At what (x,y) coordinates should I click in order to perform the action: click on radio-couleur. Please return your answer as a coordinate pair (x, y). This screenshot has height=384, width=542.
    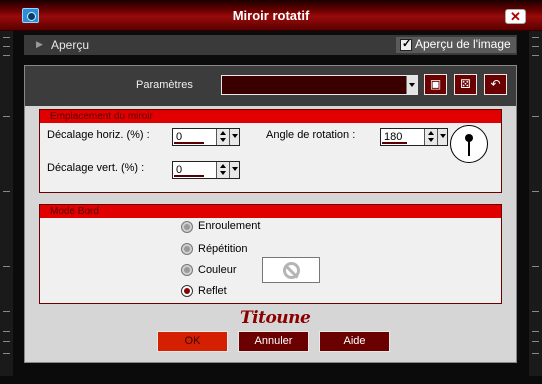
    Looking at the image, I should click on (187, 270).